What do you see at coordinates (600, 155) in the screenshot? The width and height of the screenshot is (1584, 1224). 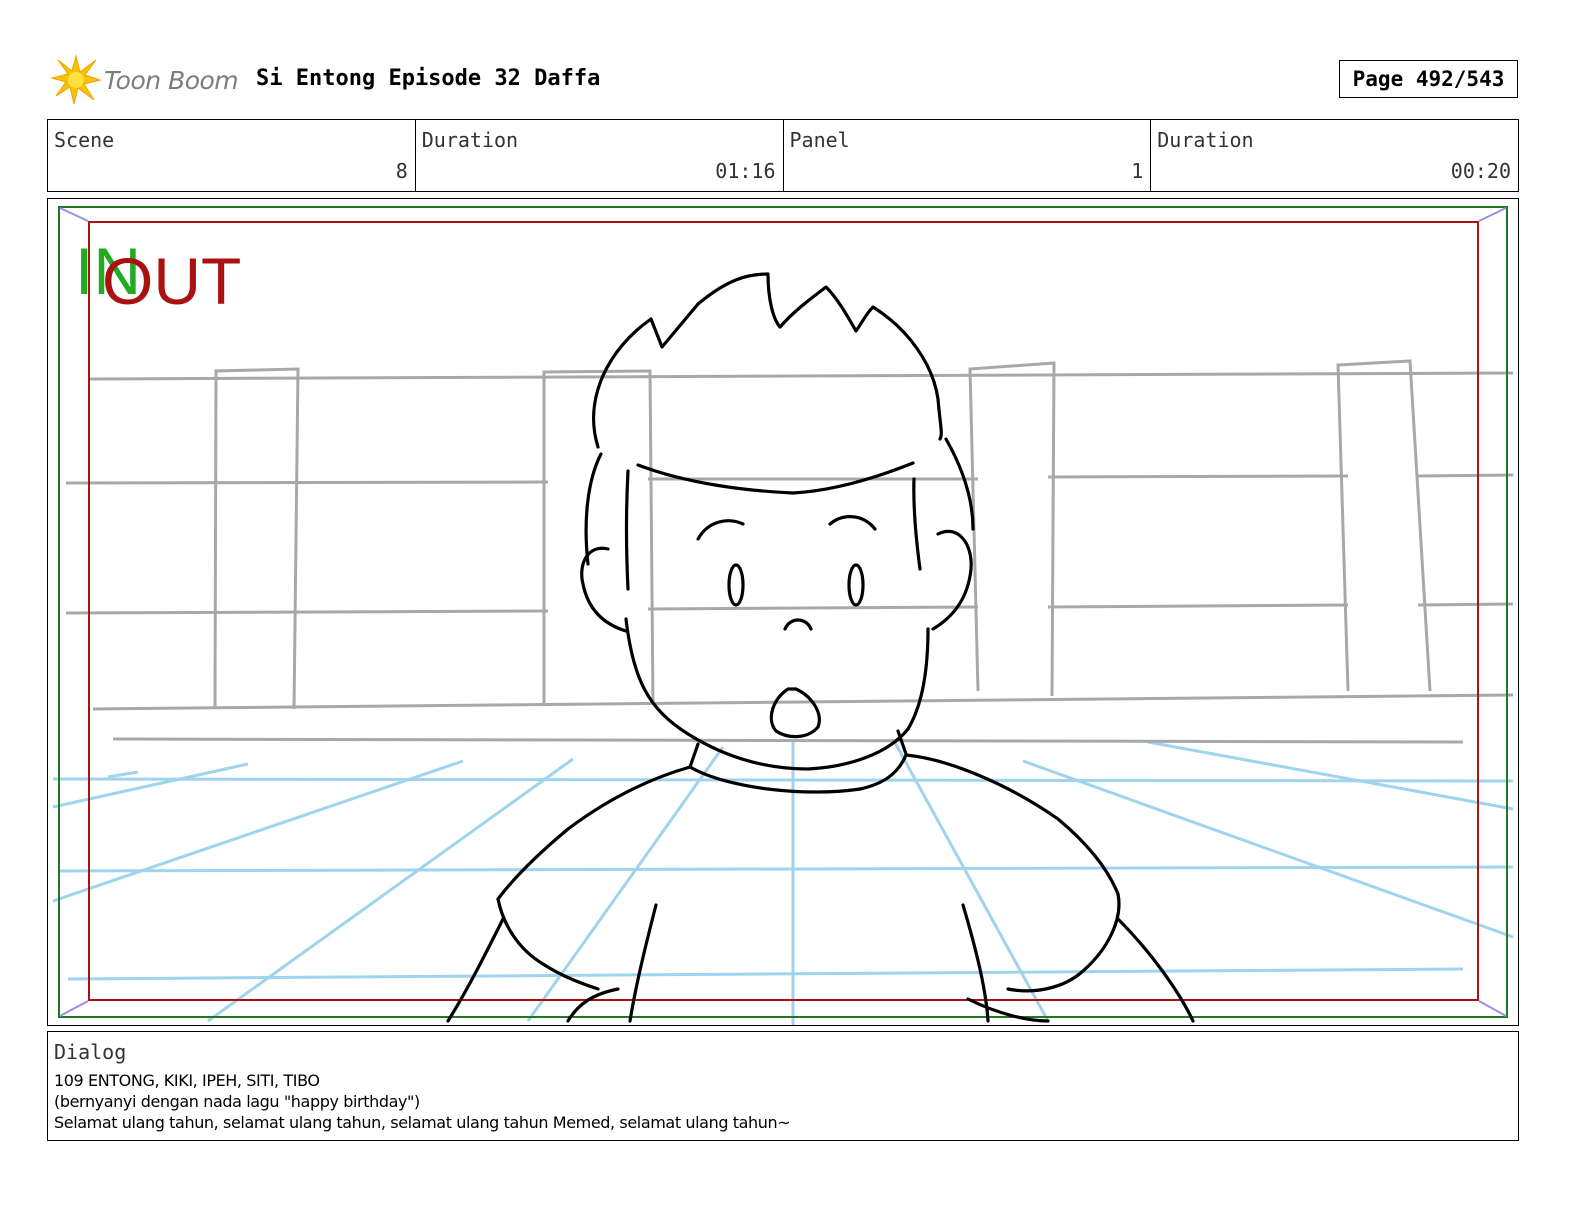 I see `scene-duration-cell: Duration 01:16` at bounding box center [600, 155].